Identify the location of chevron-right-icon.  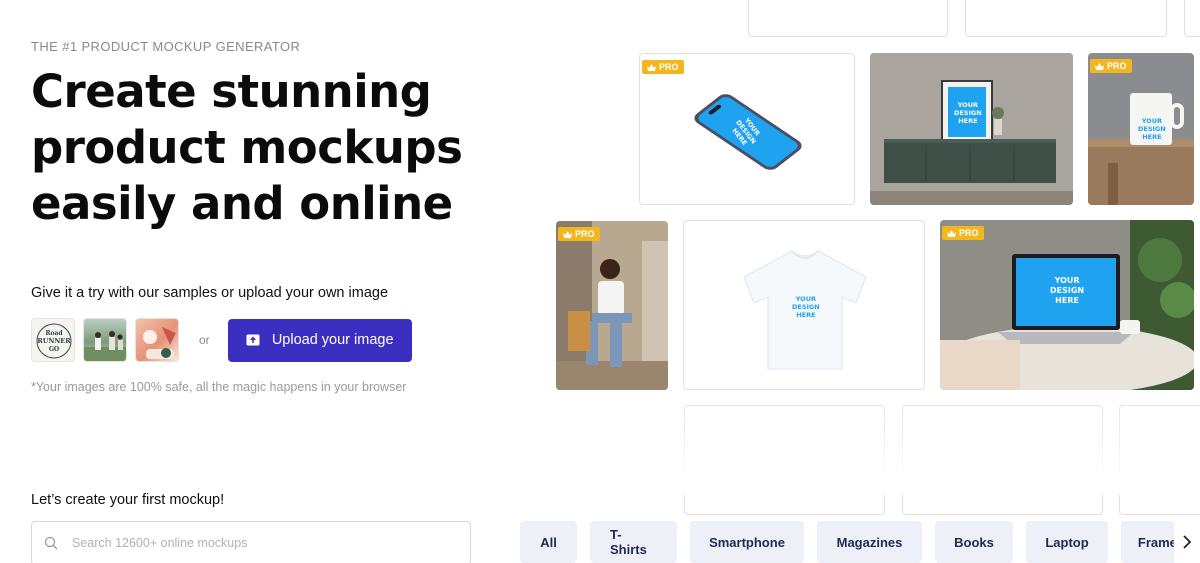
(1187, 542).